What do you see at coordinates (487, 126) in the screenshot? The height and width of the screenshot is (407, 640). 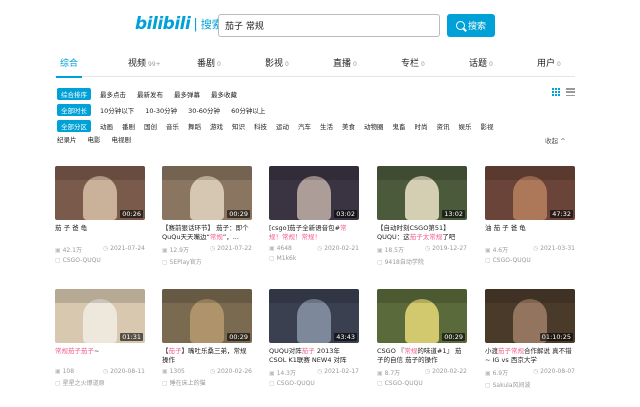 I see `zone-option: 影视` at bounding box center [487, 126].